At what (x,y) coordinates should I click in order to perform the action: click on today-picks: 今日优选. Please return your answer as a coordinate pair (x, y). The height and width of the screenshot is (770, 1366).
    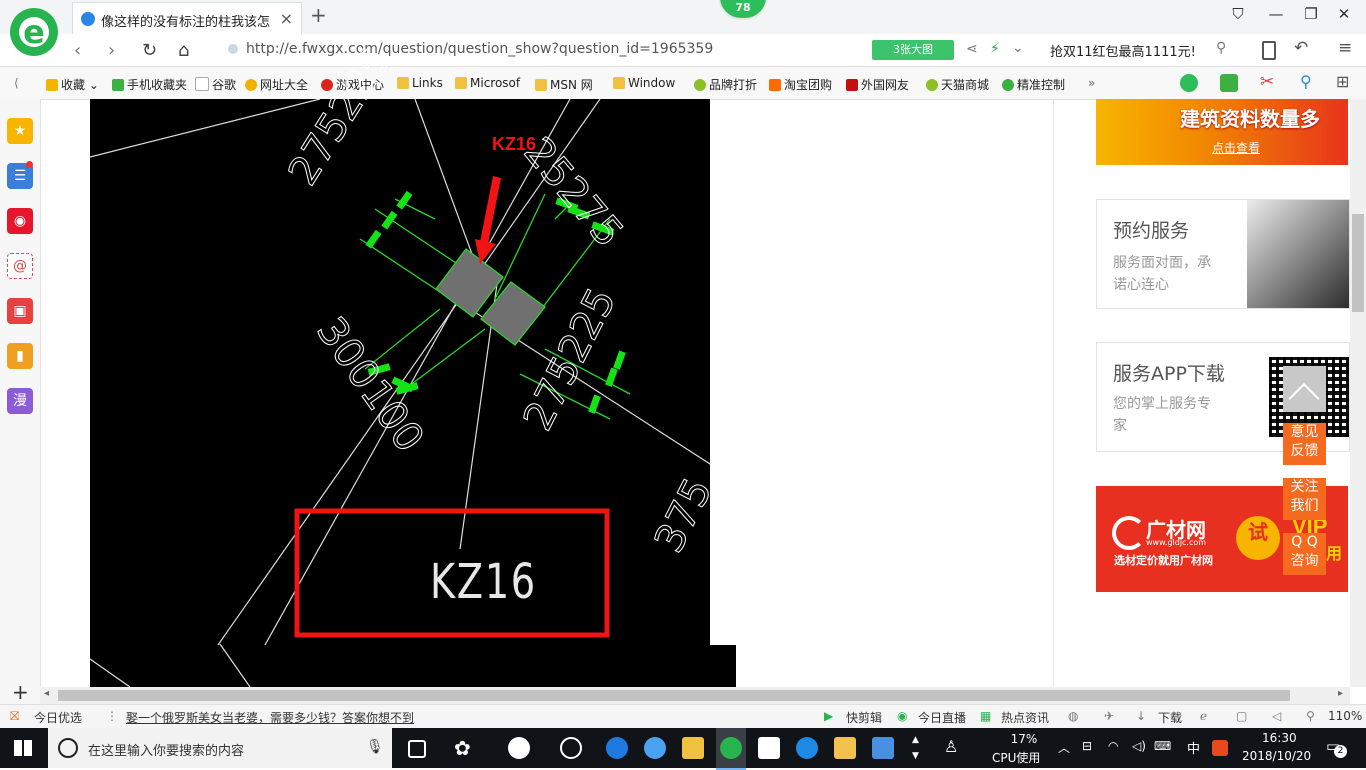
    Looking at the image, I should click on (58, 717).